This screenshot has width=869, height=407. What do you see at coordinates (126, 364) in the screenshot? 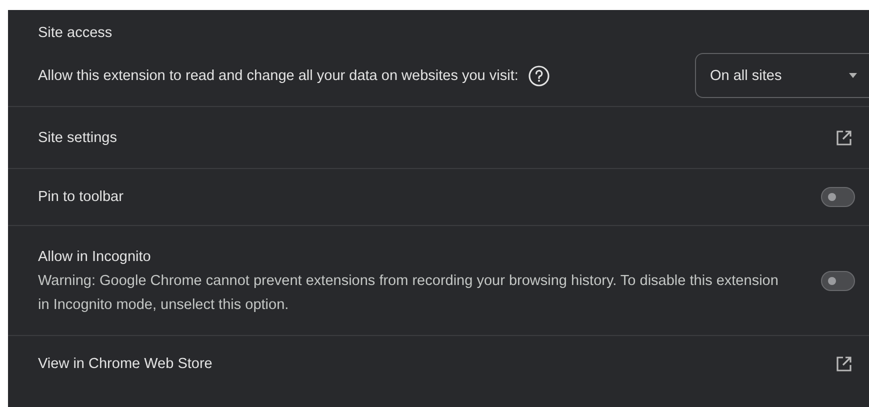
I see `setting-label: View in Chrome Web Store` at bounding box center [126, 364].